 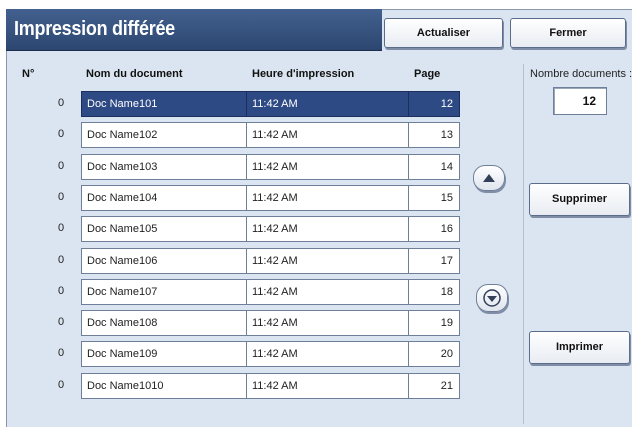 I want to click on document-row-cells: Doc Name106 11:42 AM 17, so click(x=271, y=261).